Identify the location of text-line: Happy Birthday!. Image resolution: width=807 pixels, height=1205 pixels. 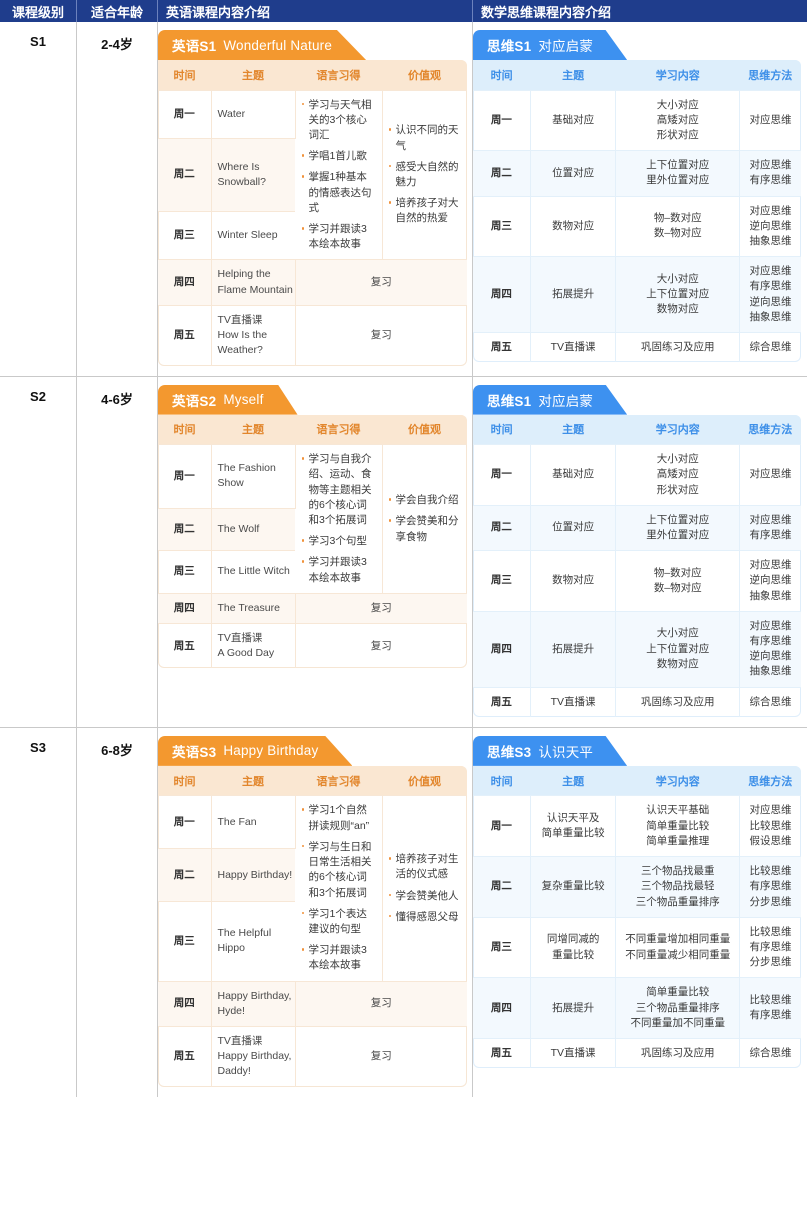
(255, 874).